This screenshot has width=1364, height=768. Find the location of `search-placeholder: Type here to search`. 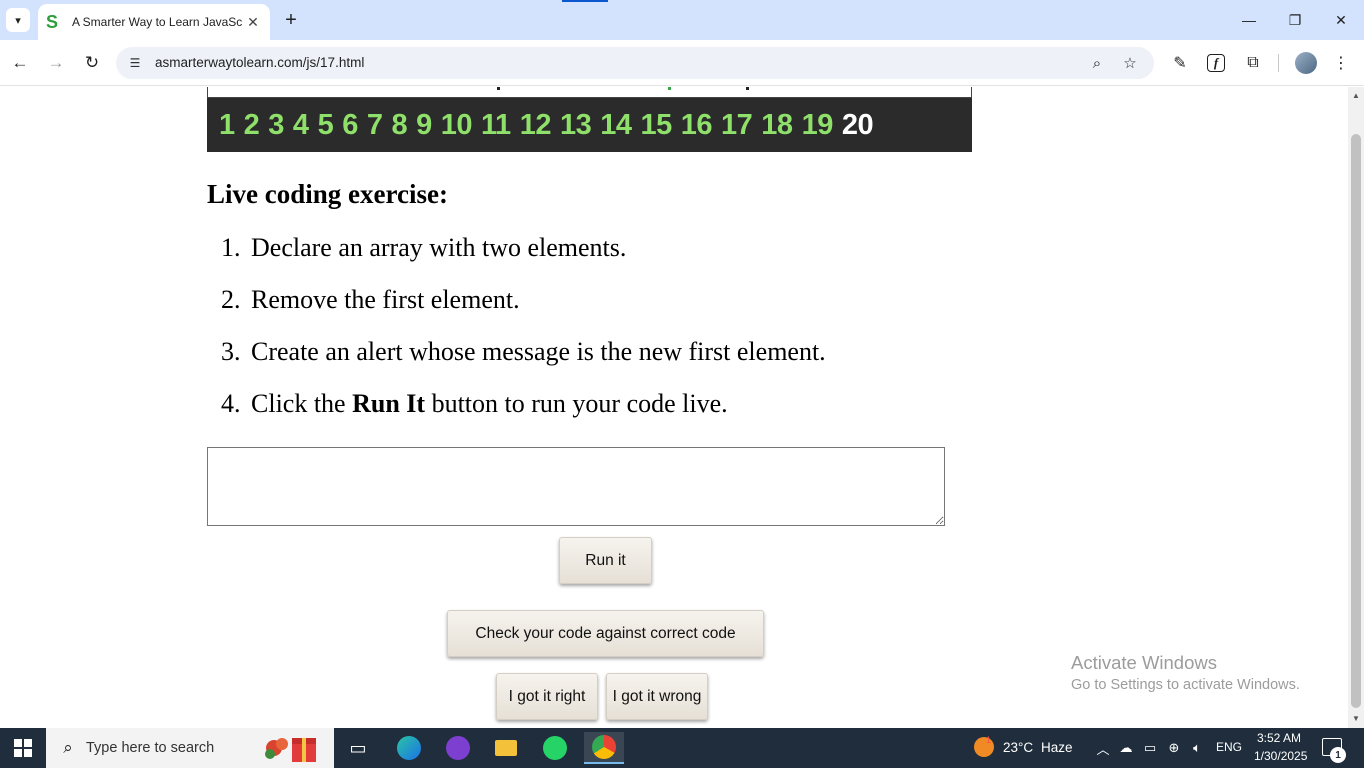

search-placeholder: Type here to search is located at coordinates (150, 748).